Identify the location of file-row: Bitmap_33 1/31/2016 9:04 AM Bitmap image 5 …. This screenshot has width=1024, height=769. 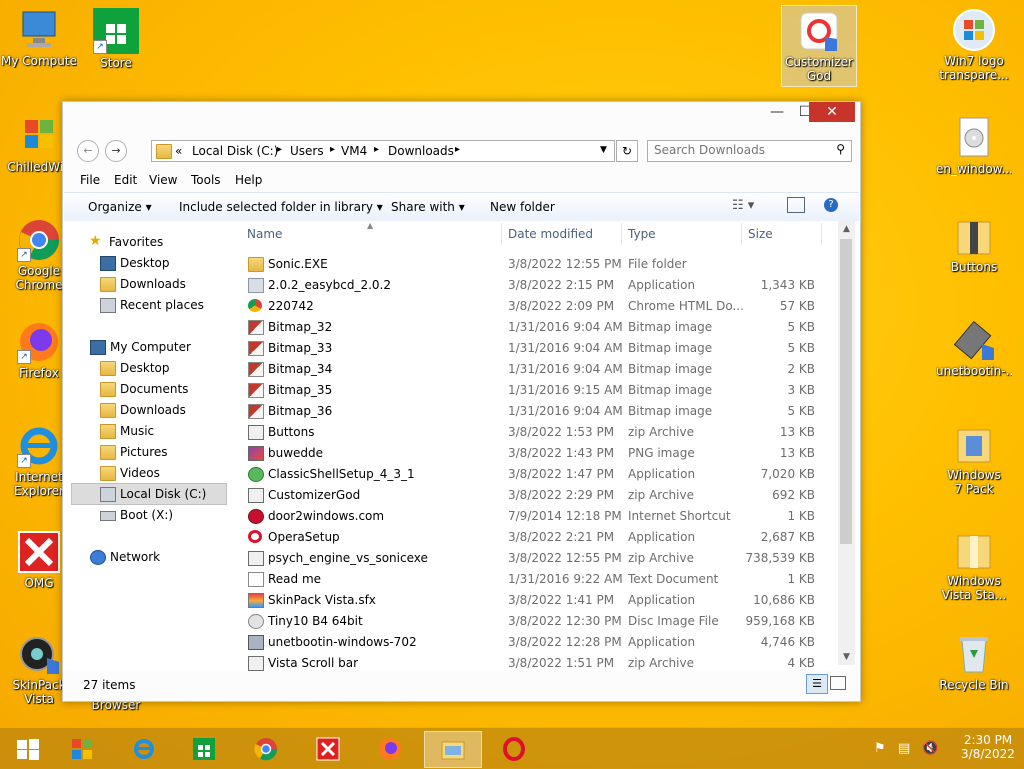
(541, 347).